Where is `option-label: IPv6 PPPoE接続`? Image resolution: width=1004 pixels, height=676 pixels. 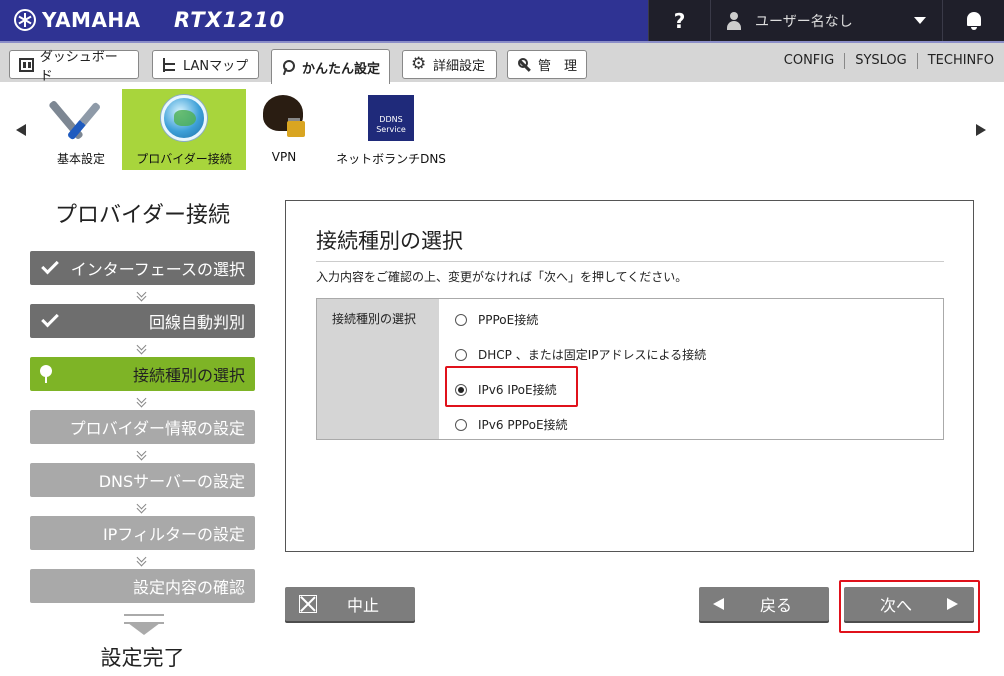
option-label: IPv6 PPPoE接続 is located at coordinates (523, 425).